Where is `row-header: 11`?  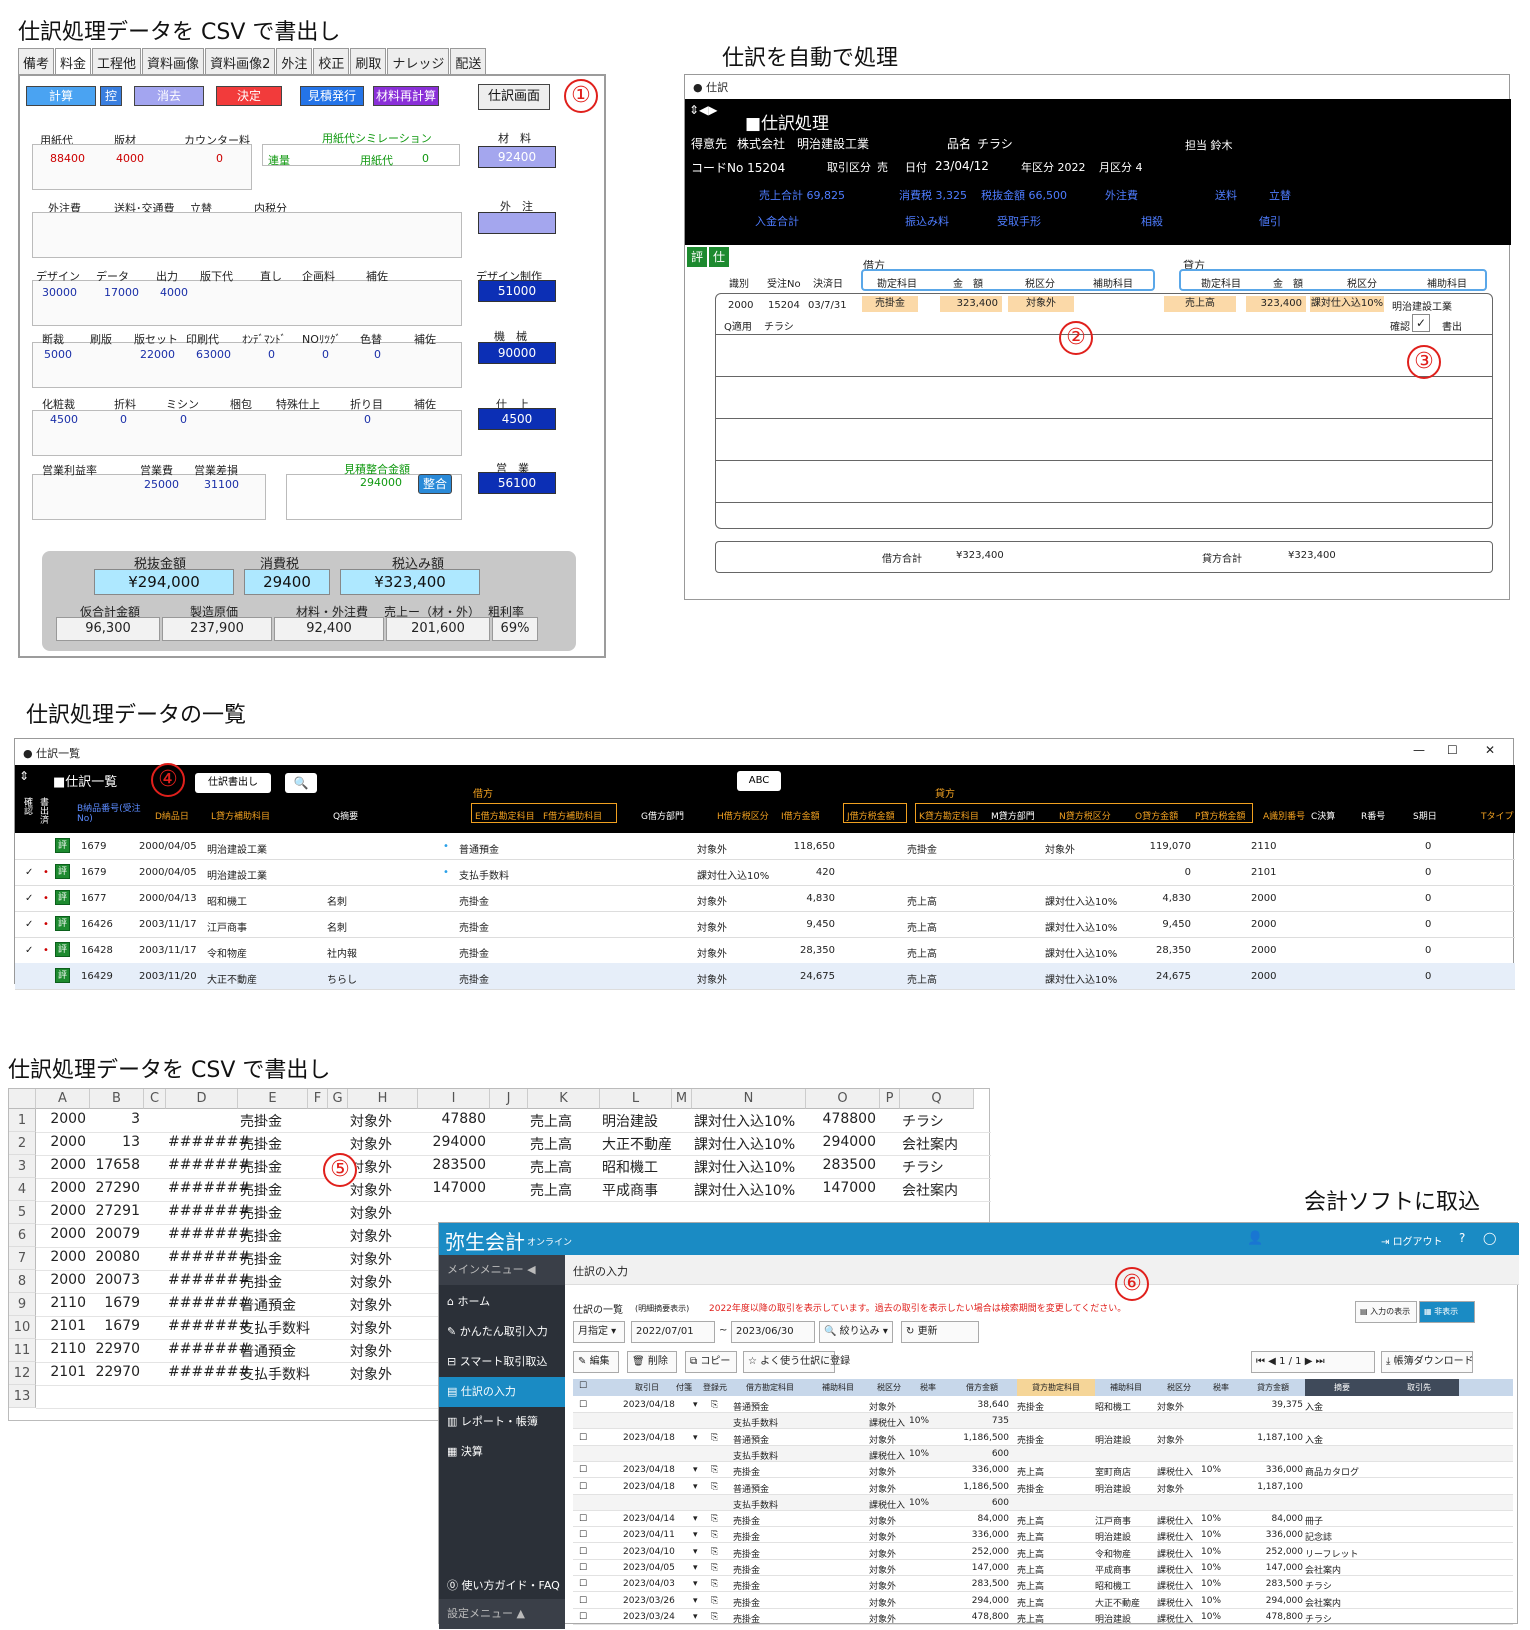 row-header: 11 is located at coordinates (22, 1350).